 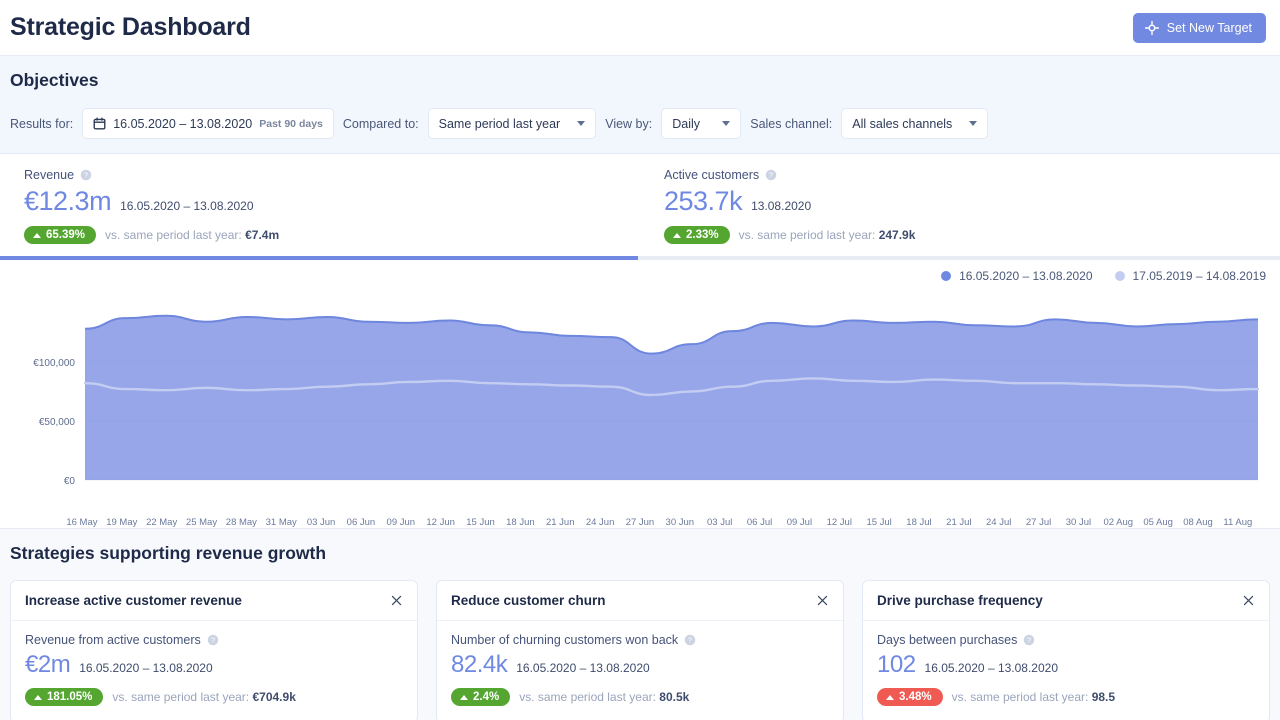 I want to click on x-axis-tick: 08 Aug, so click(x=1198, y=522).